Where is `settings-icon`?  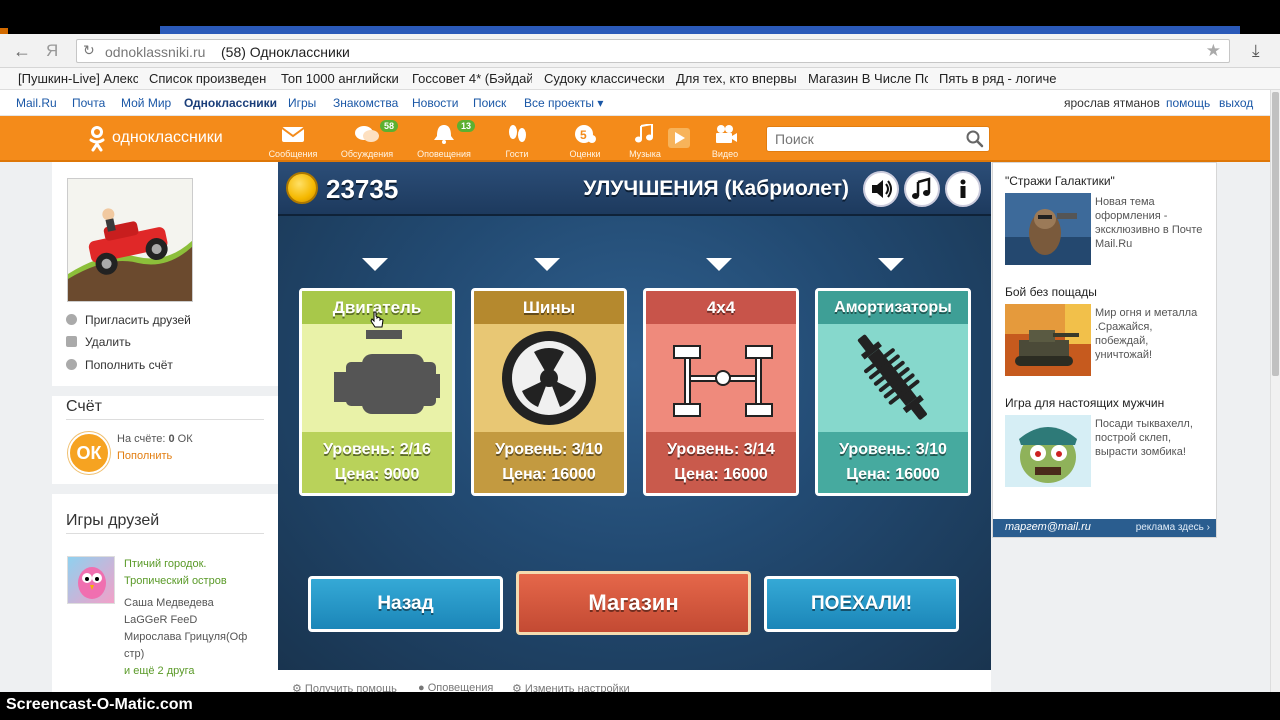 settings-icon is located at coordinates (71, 364).